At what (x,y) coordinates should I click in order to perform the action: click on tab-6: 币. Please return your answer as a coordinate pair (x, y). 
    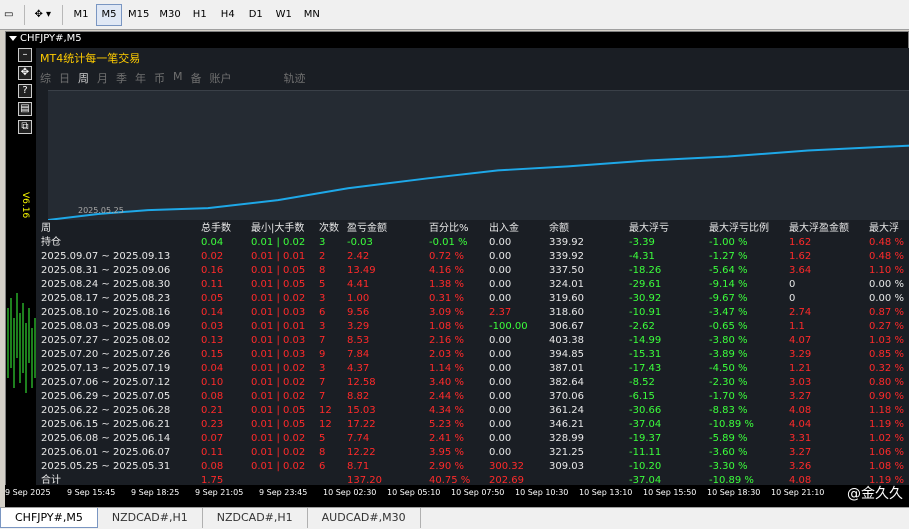
    Looking at the image, I should click on (159, 78).